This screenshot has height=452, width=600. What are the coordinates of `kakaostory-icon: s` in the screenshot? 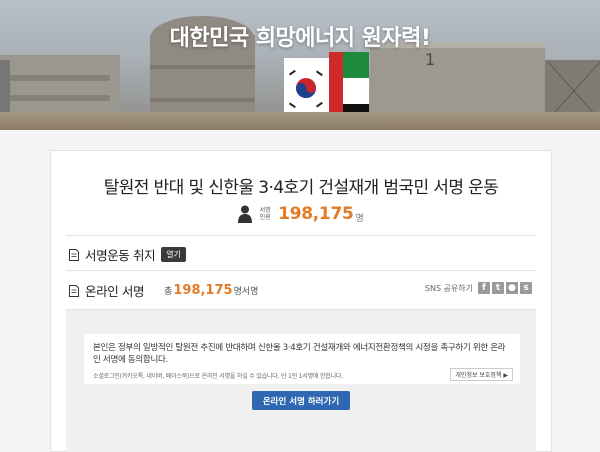 It's located at (526, 288).